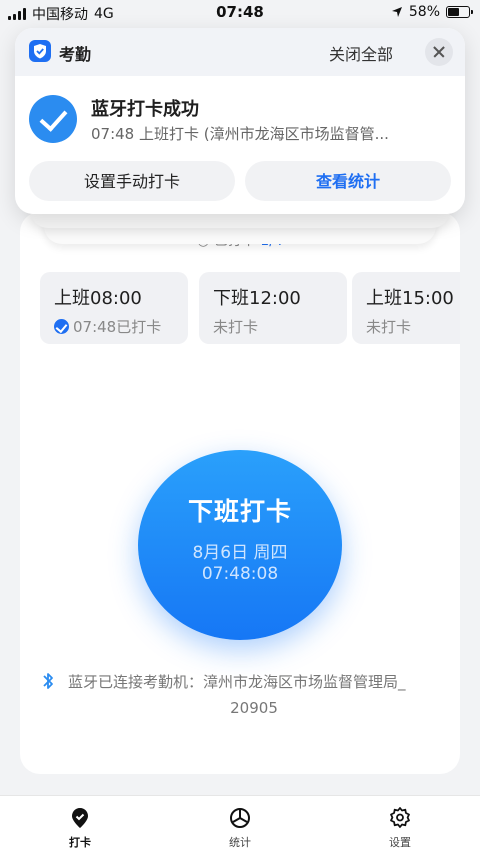 This screenshot has width=480, height=854. What do you see at coordinates (240, 574) in the screenshot?
I see `punch-time: 07:48:08` at bounding box center [240, 574].